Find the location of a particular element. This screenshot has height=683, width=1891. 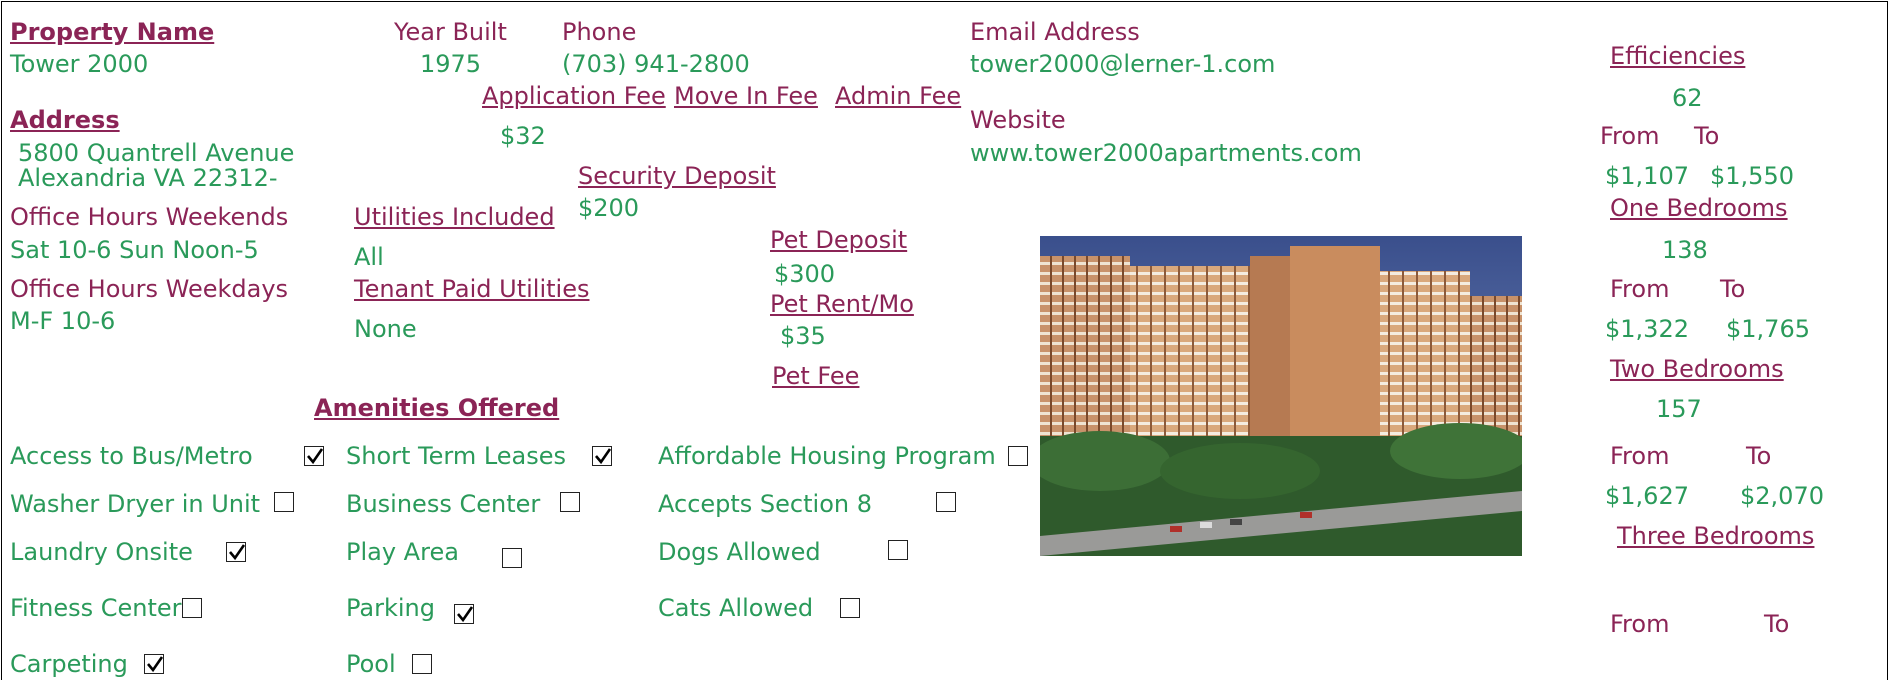

rent-from: $1,107 is located at coordinates (1647, 176).